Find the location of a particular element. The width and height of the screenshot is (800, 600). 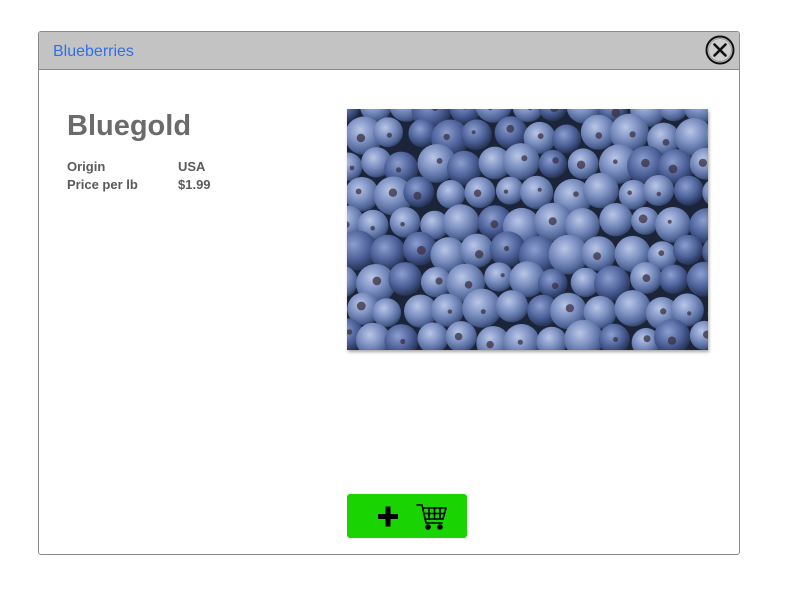

price-value: $1.99 is located at coordinates (194, 184).